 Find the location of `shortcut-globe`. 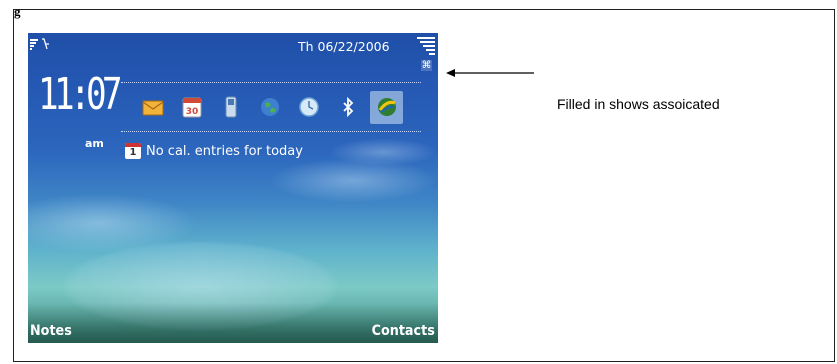

shortcut-globe is located at coordinates (269, 107).